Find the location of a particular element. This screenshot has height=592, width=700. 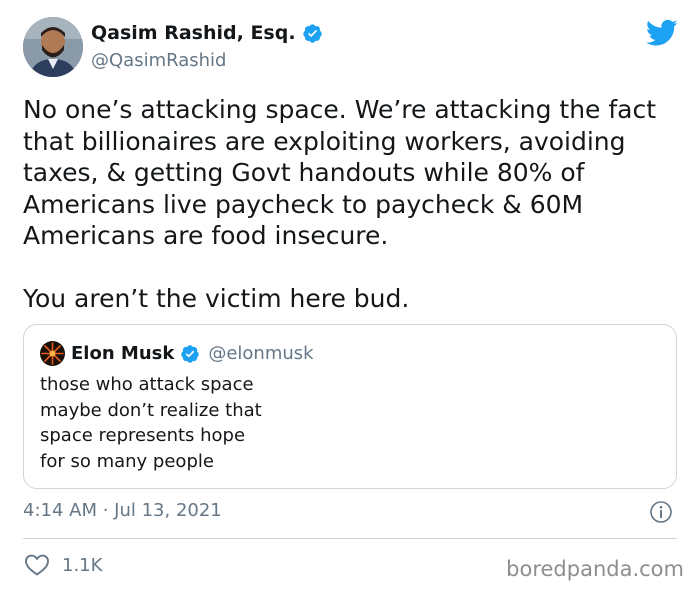

quoted-tweet-line: for so many people is located at coordinates (127, 461).